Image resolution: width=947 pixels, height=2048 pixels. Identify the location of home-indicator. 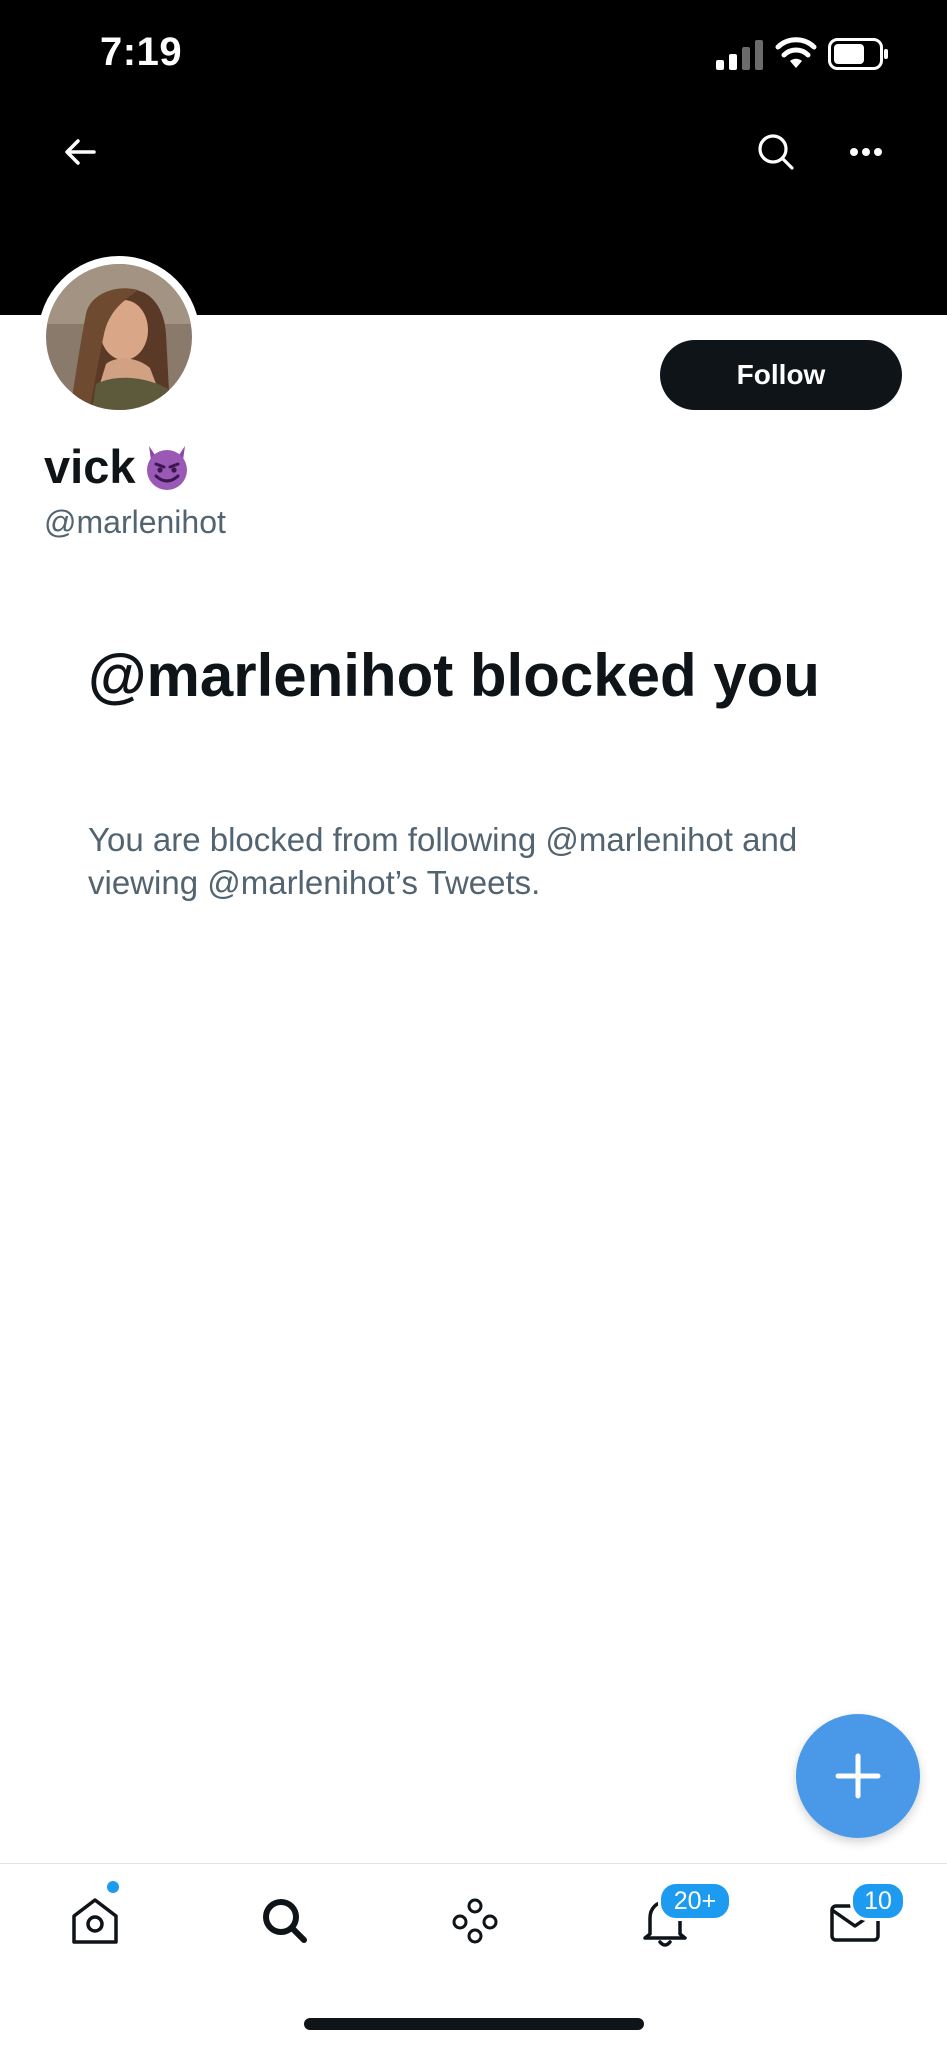
(474, 2024).